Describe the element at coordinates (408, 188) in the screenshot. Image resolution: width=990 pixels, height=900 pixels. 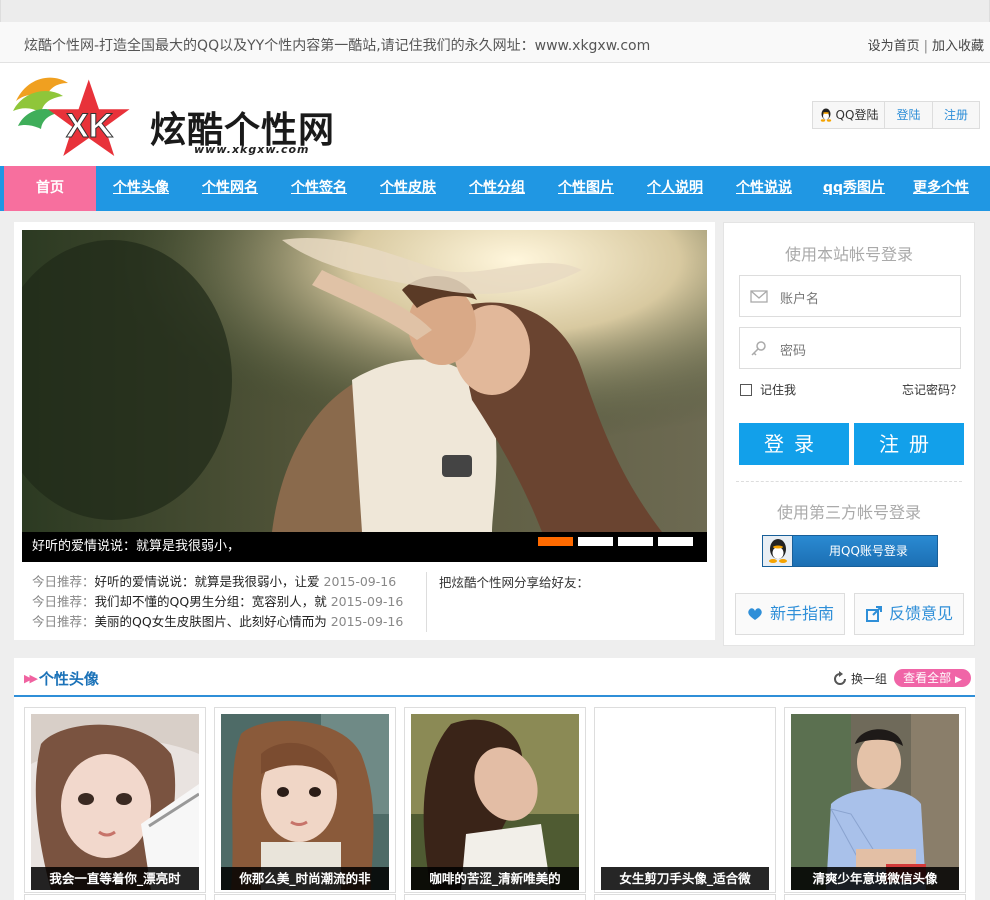
I see `nav-item-skin: 个性皮肤` at that location.